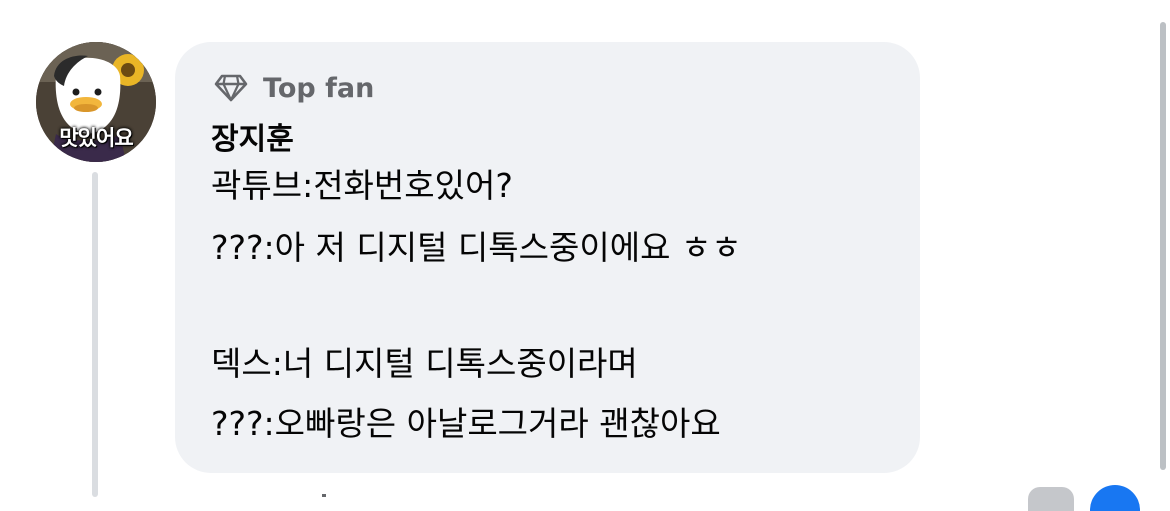  What do you see at coordinates (96, 102) in the screenshot?
I see `avatar: 맛있어요` at bounding box center [96, 102].